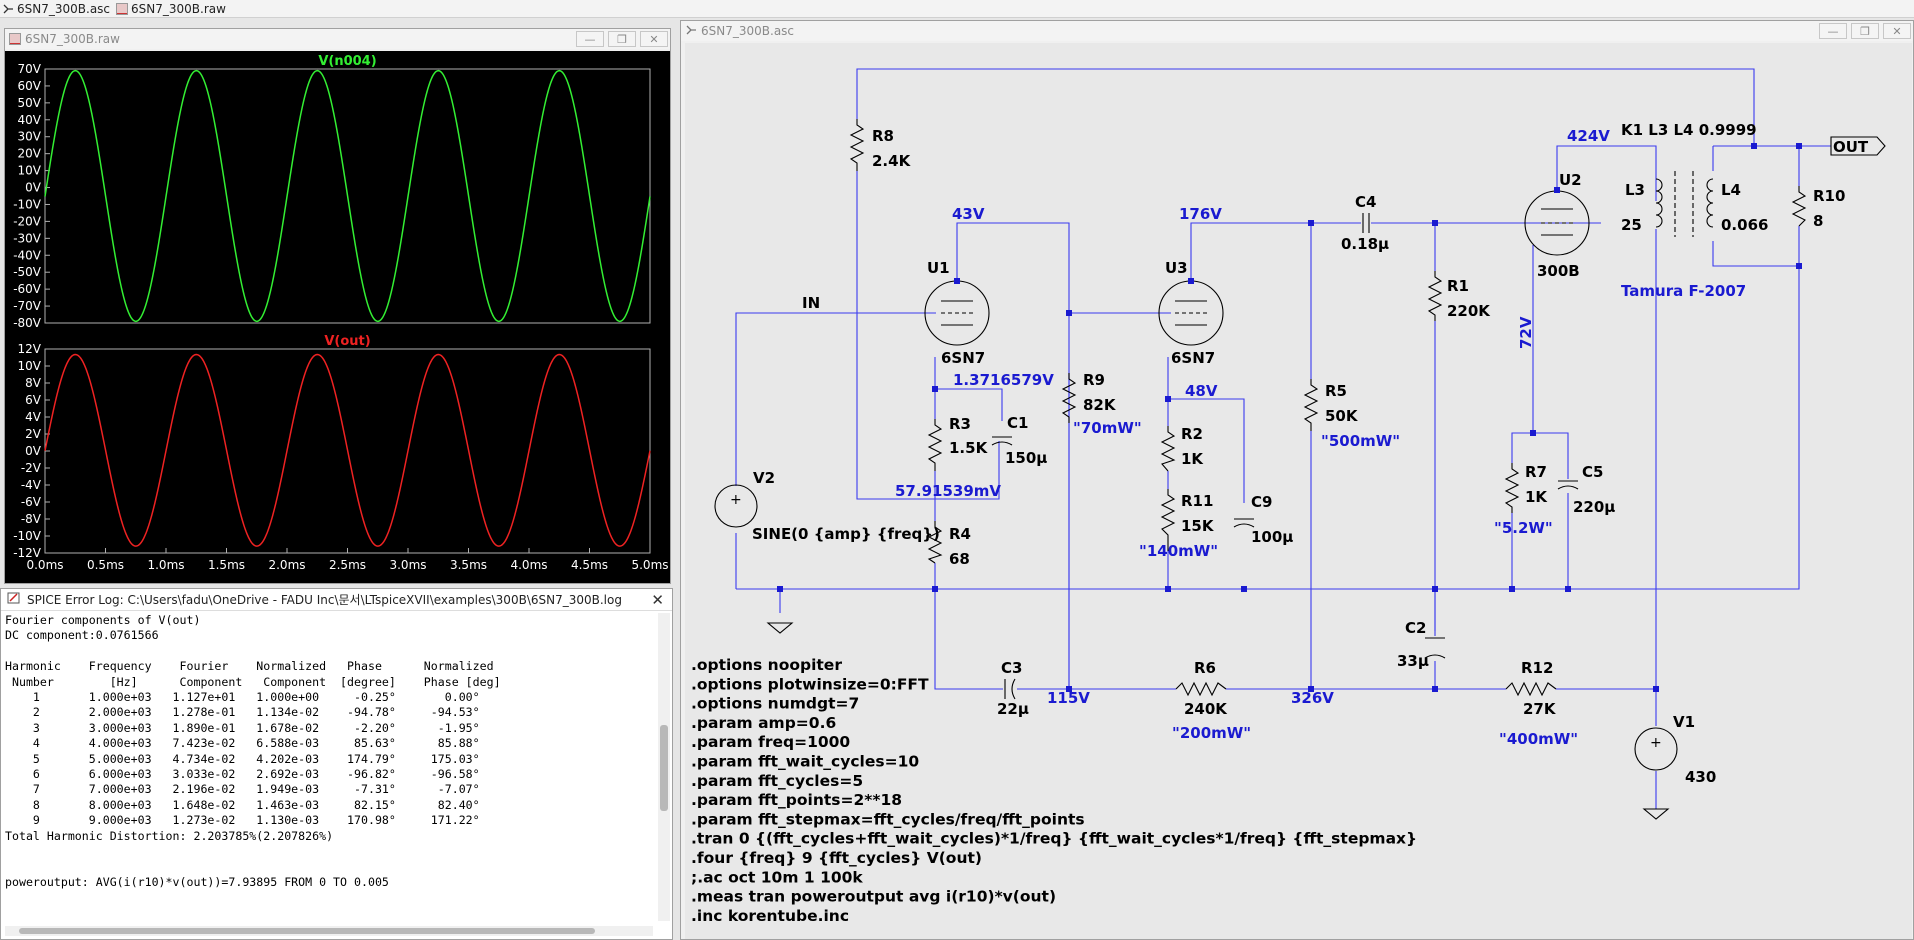 The height and width of the screenshot is (940, 1914). Describe the element at coordinates (959, 559) in the screenshot. I see `r4-value: 68` at that location.